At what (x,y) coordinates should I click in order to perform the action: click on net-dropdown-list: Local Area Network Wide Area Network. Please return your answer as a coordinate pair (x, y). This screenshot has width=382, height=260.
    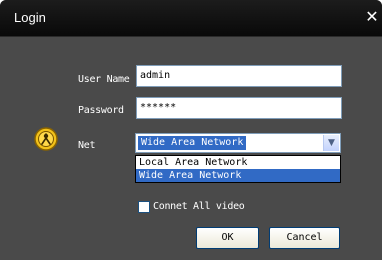
    Looking at the image, I should click on (238, 169).